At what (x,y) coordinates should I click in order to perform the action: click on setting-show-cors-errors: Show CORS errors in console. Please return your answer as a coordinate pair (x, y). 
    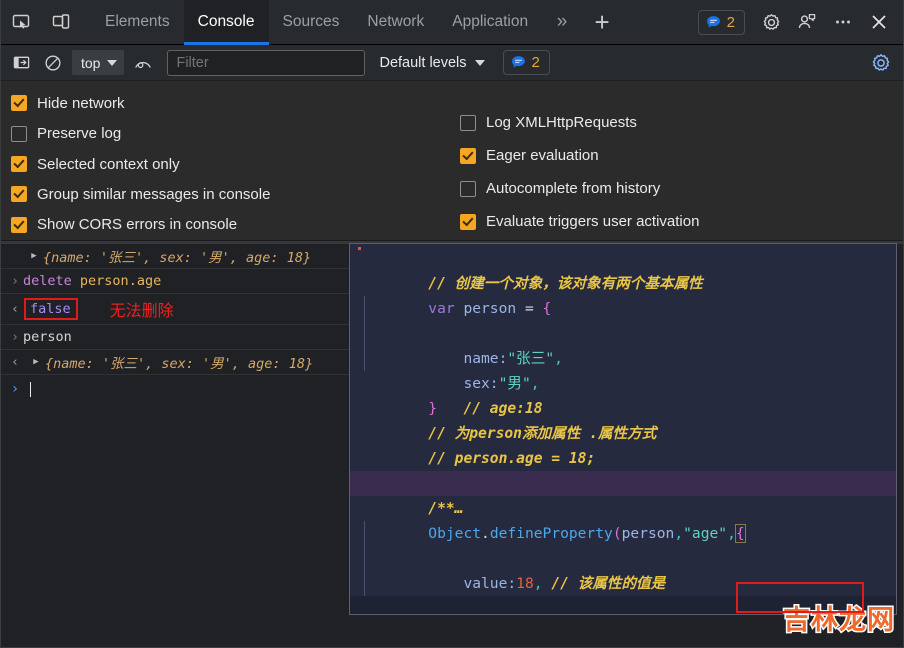
    Looking at the image, I should click on (233, 225).